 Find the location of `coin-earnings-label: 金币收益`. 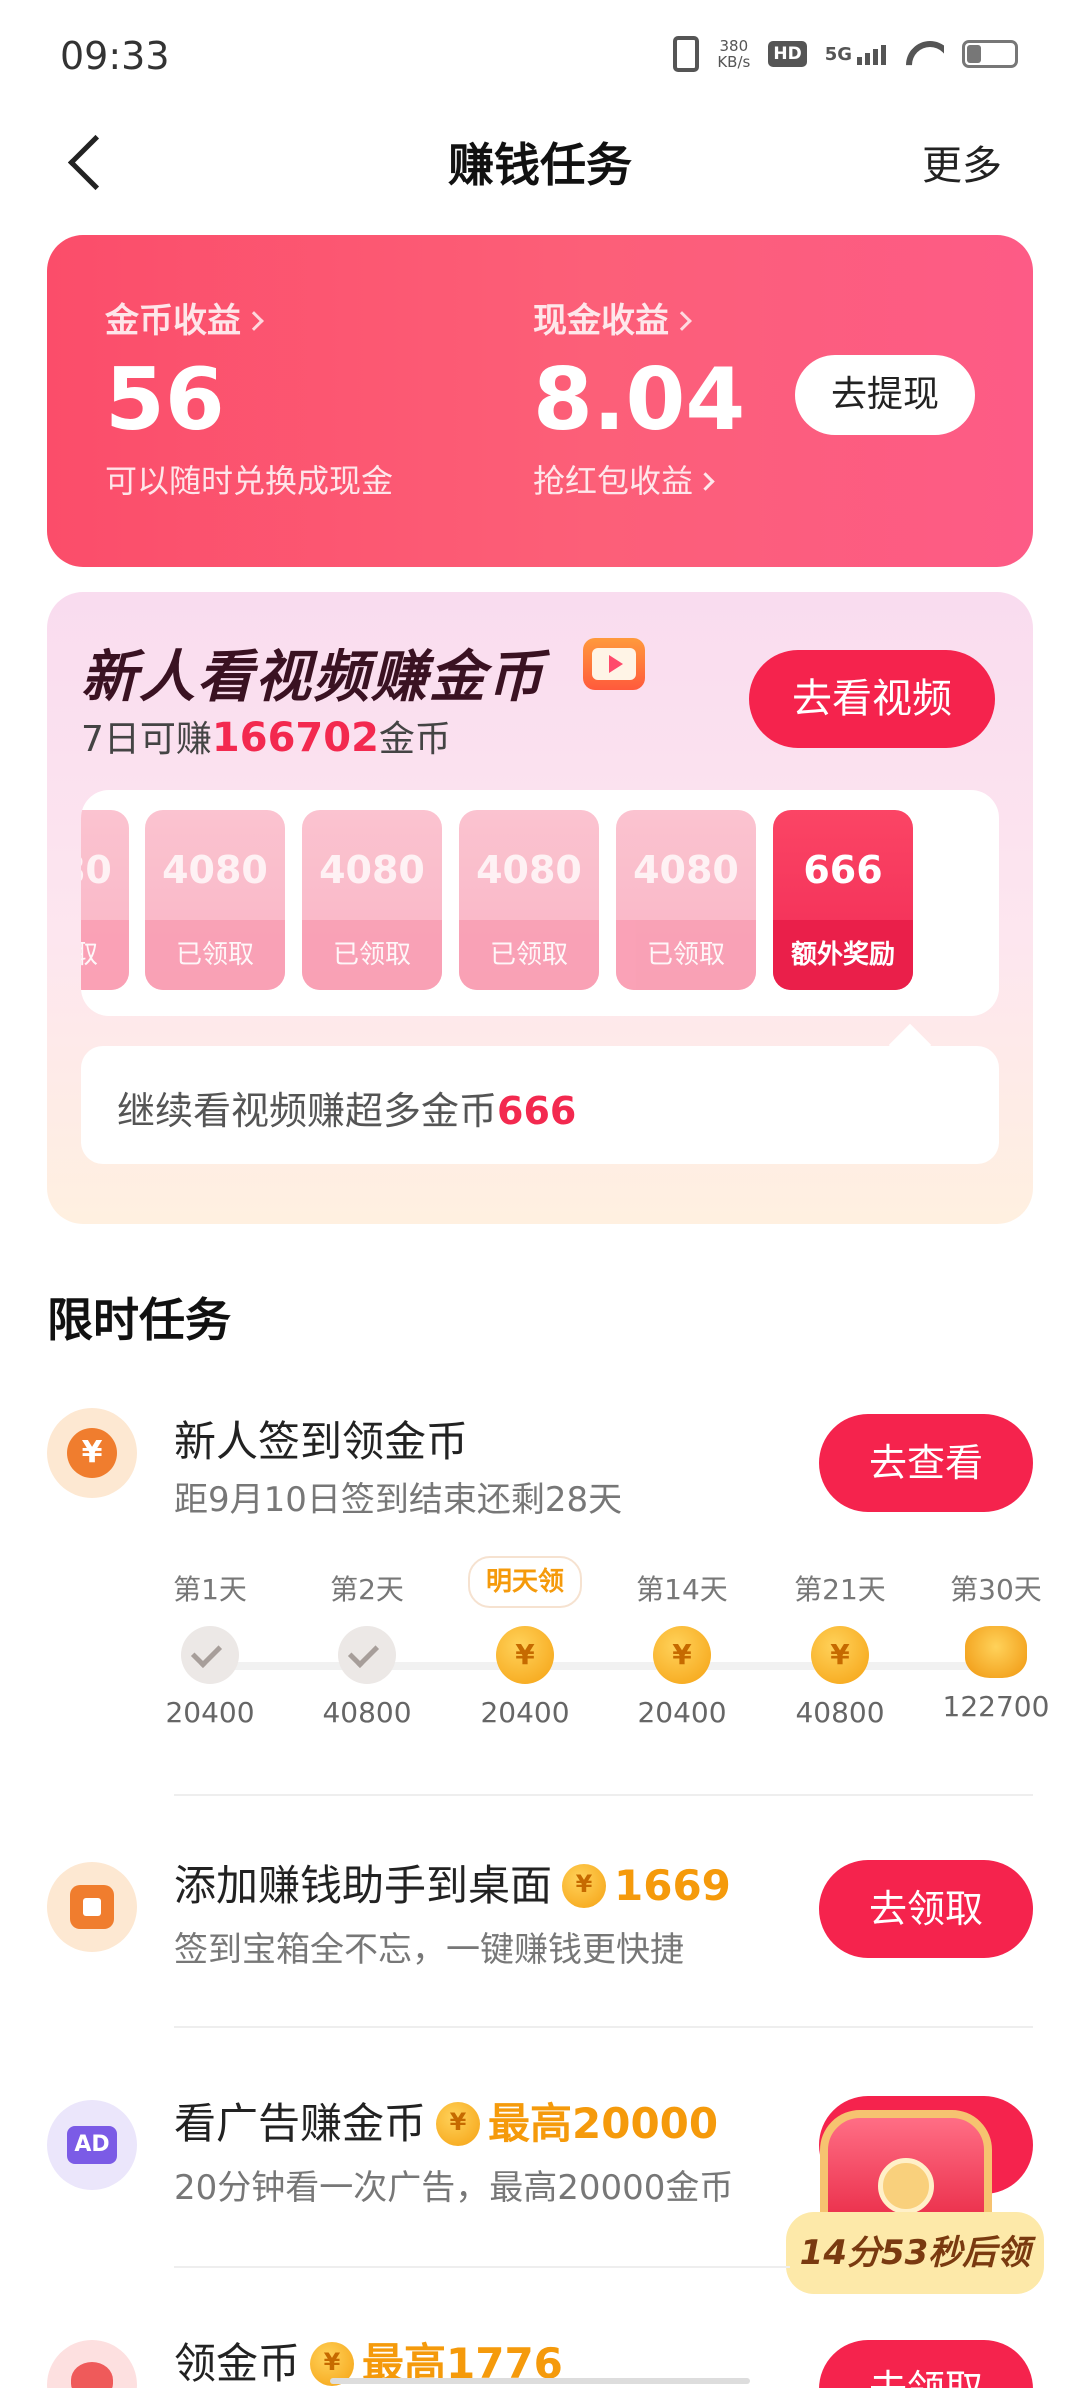

coin-earnings-label: 金币收益 is located at coordinates (249, 317).